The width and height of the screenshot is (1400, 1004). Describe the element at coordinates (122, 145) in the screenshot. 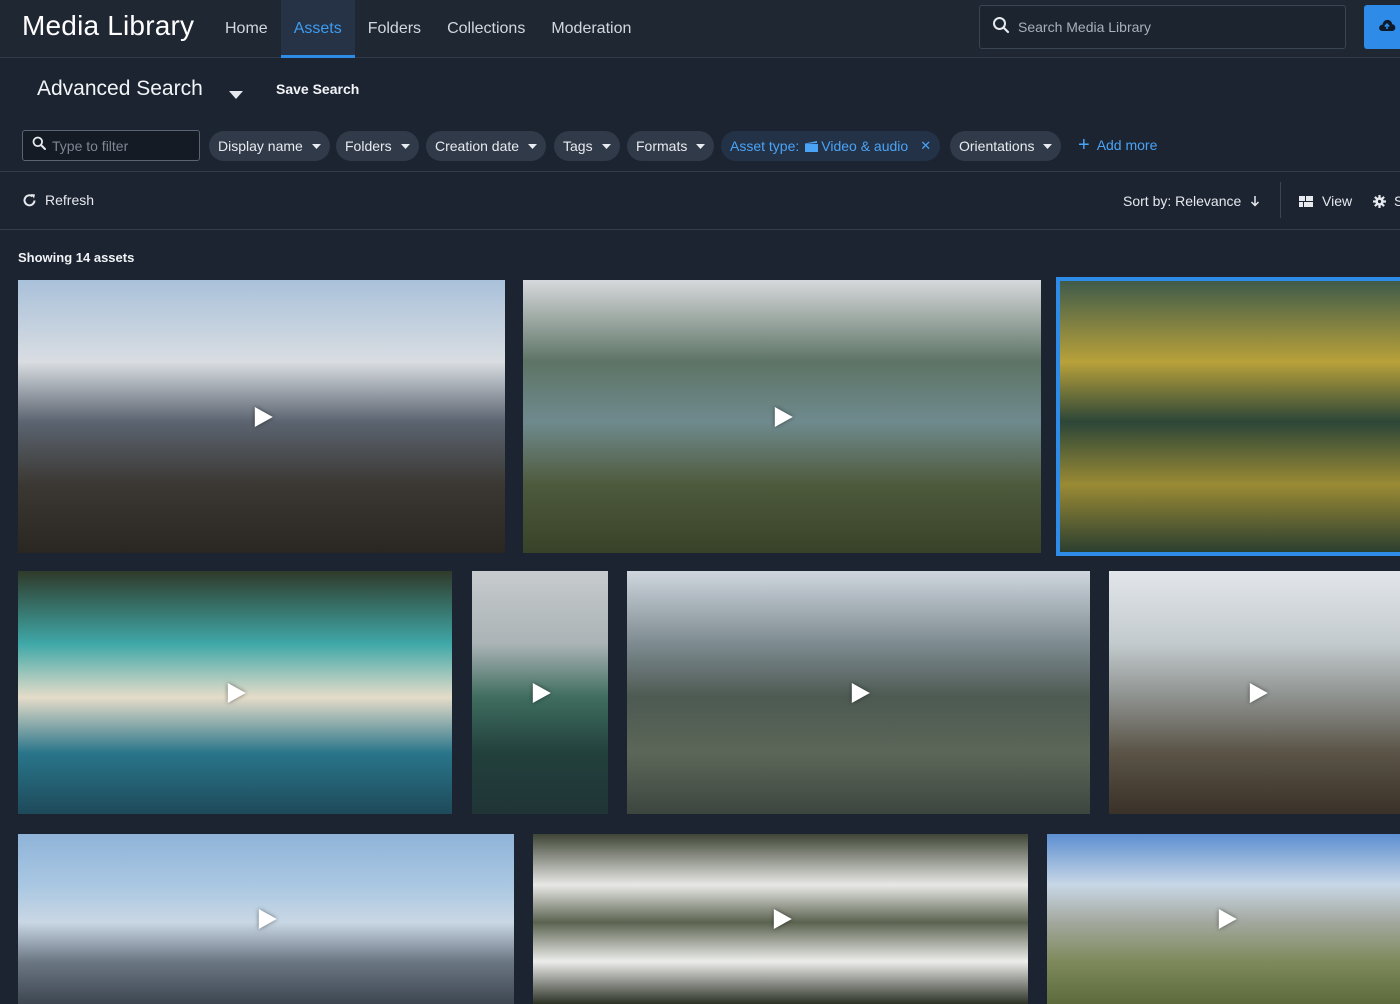

I see `filter-input` at that location.